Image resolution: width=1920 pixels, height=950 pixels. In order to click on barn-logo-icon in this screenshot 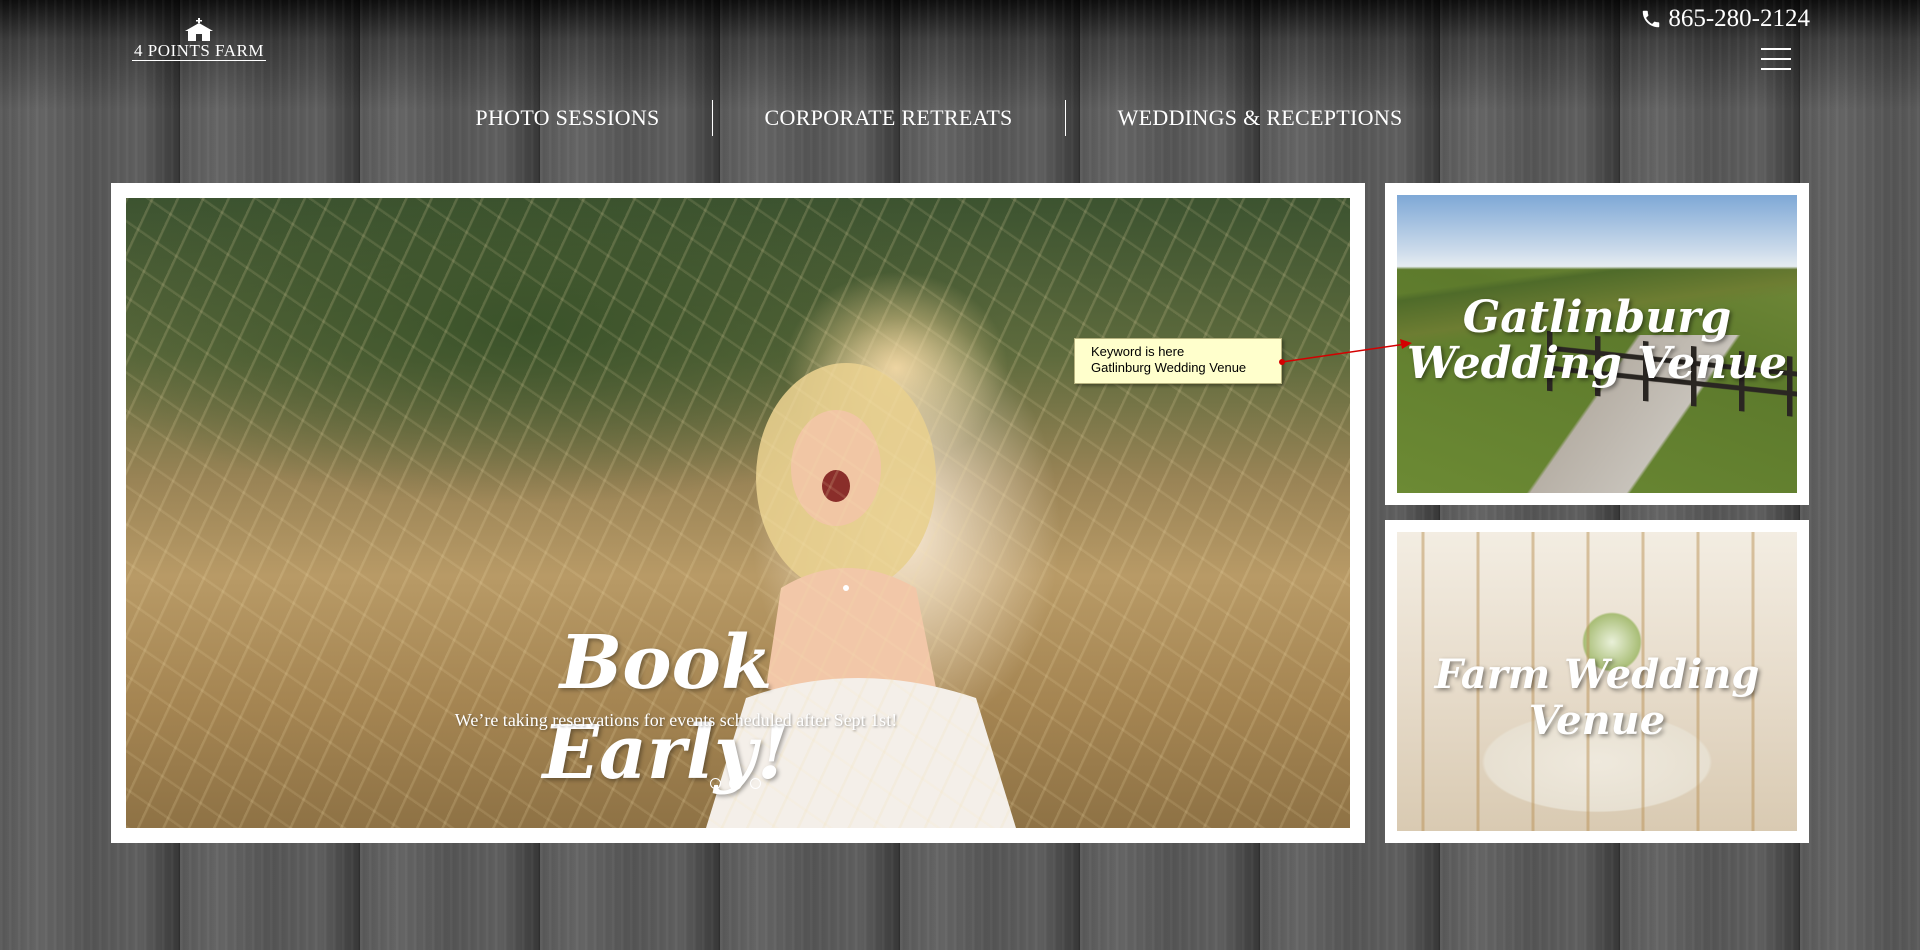, I will do `click(199, 30)`.